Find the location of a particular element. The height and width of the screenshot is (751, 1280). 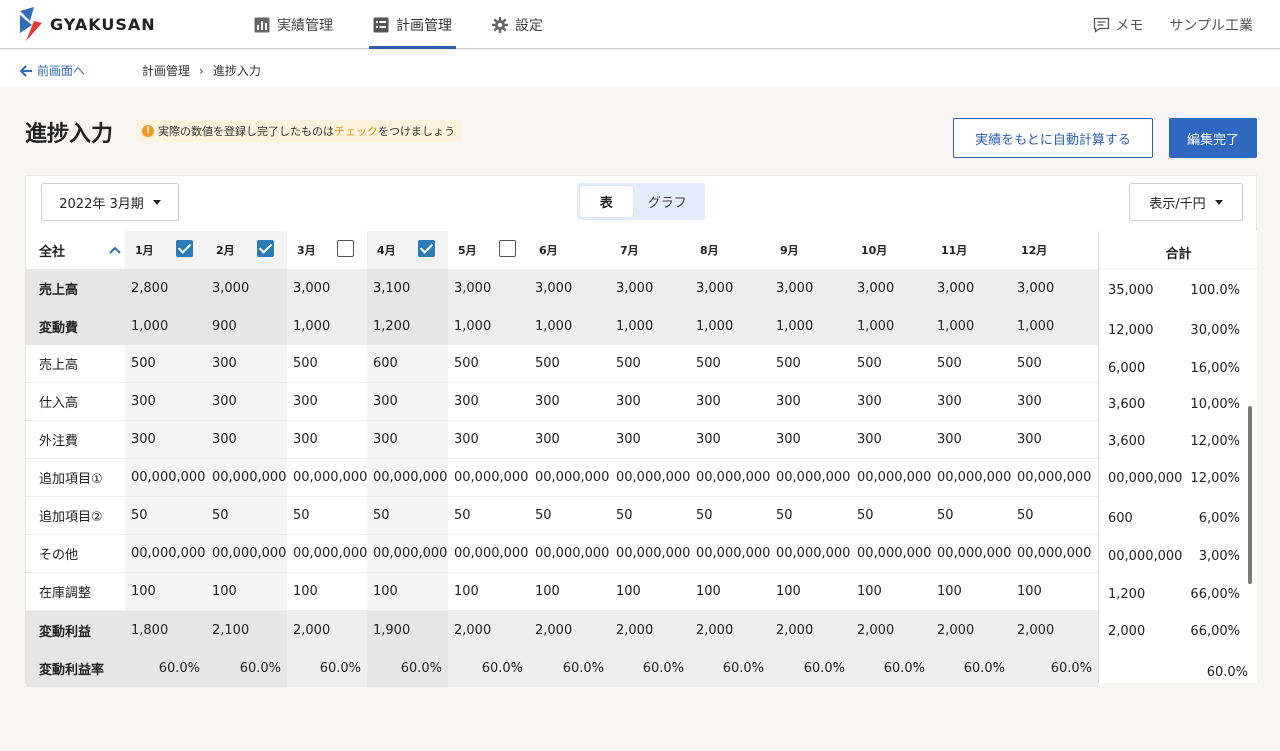

chevron-up-icon is located at coordinates (115, 250).